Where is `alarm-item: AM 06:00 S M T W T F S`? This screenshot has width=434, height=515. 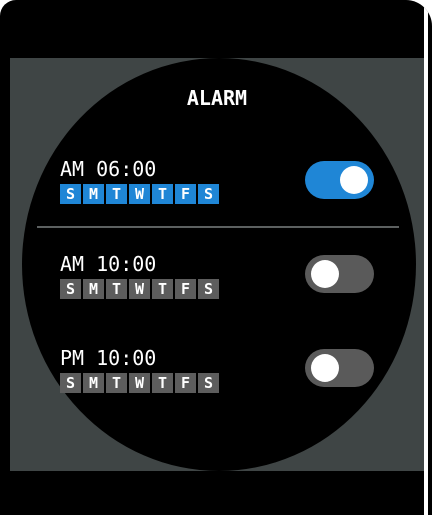
alarm-item: AM 06:00 S M T W T F S is located at coordinates (225, 184).